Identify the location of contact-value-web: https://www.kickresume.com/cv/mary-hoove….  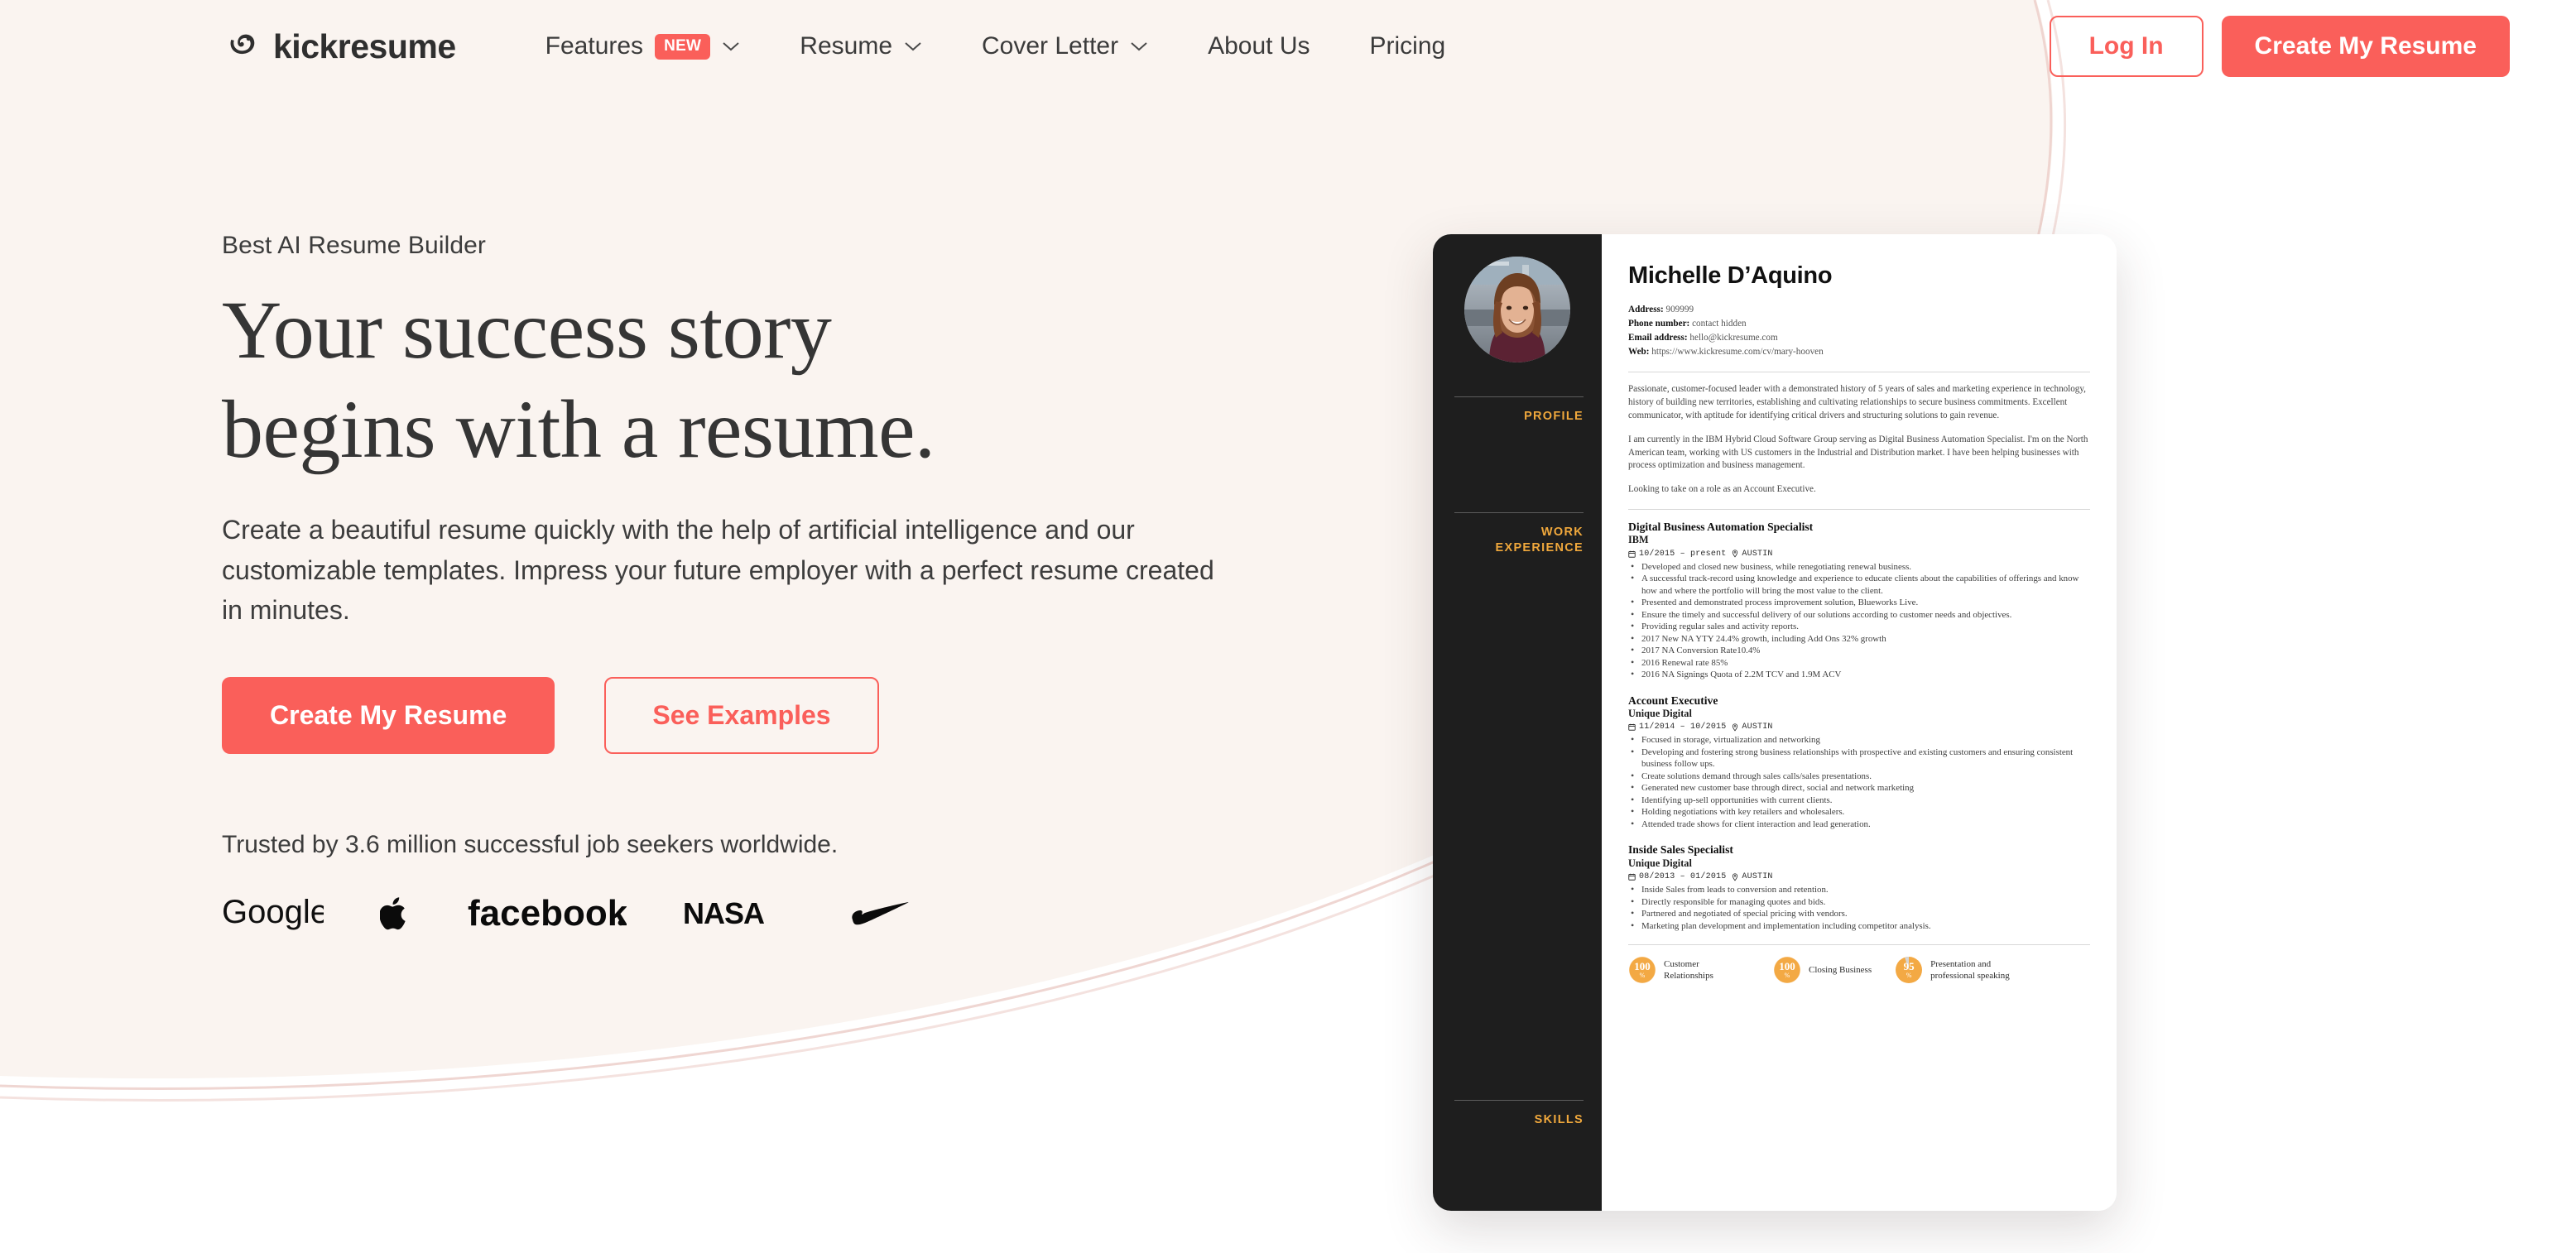
(1737, 353).